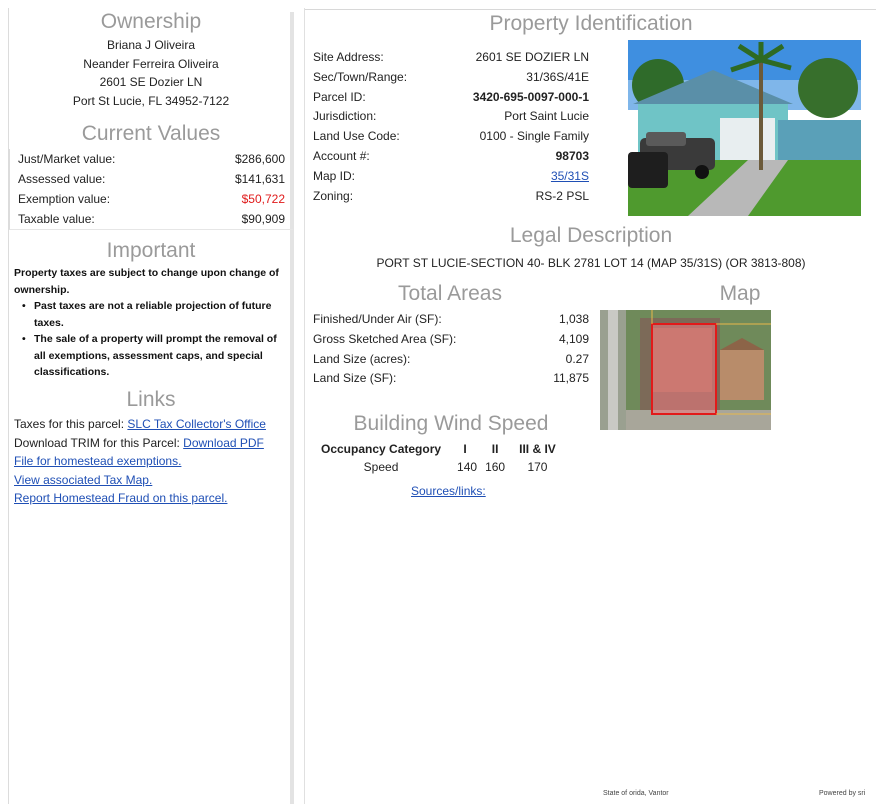 The image size is (876, 804). What do you see at coordinates (465, 449) in the screenshot?
I see `category-i-header: I` at bounding box center [465, 449].